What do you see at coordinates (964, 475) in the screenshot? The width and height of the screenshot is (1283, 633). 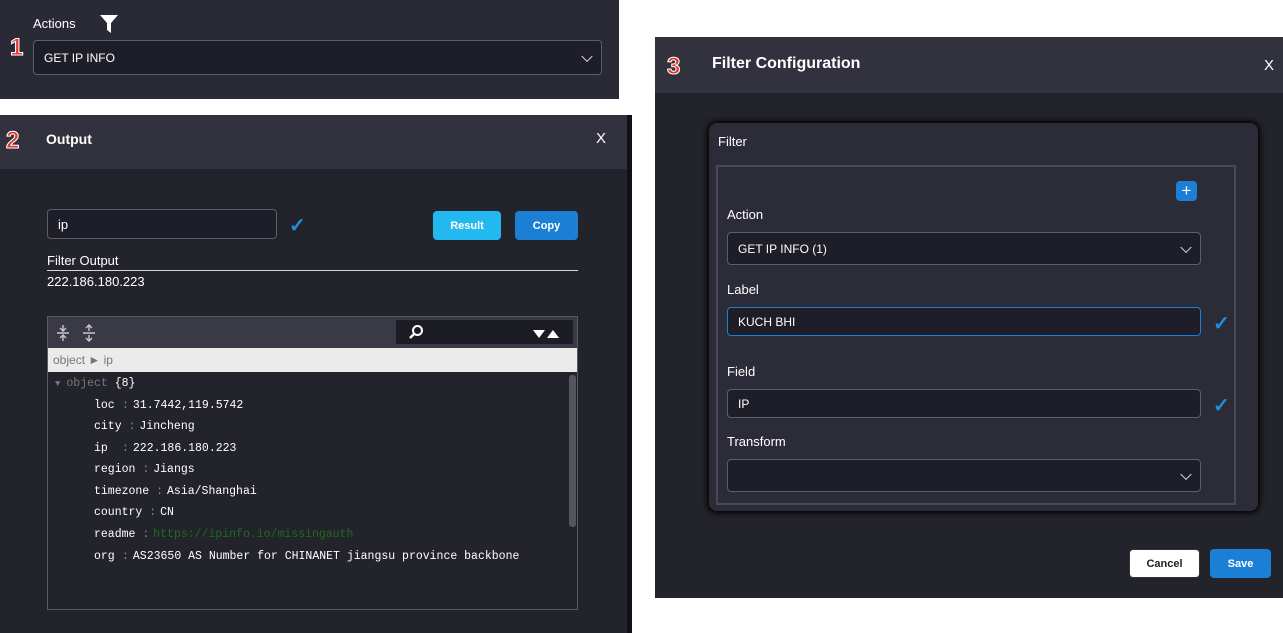 I see `transform-dropdown` at bounding box center [964, 475].